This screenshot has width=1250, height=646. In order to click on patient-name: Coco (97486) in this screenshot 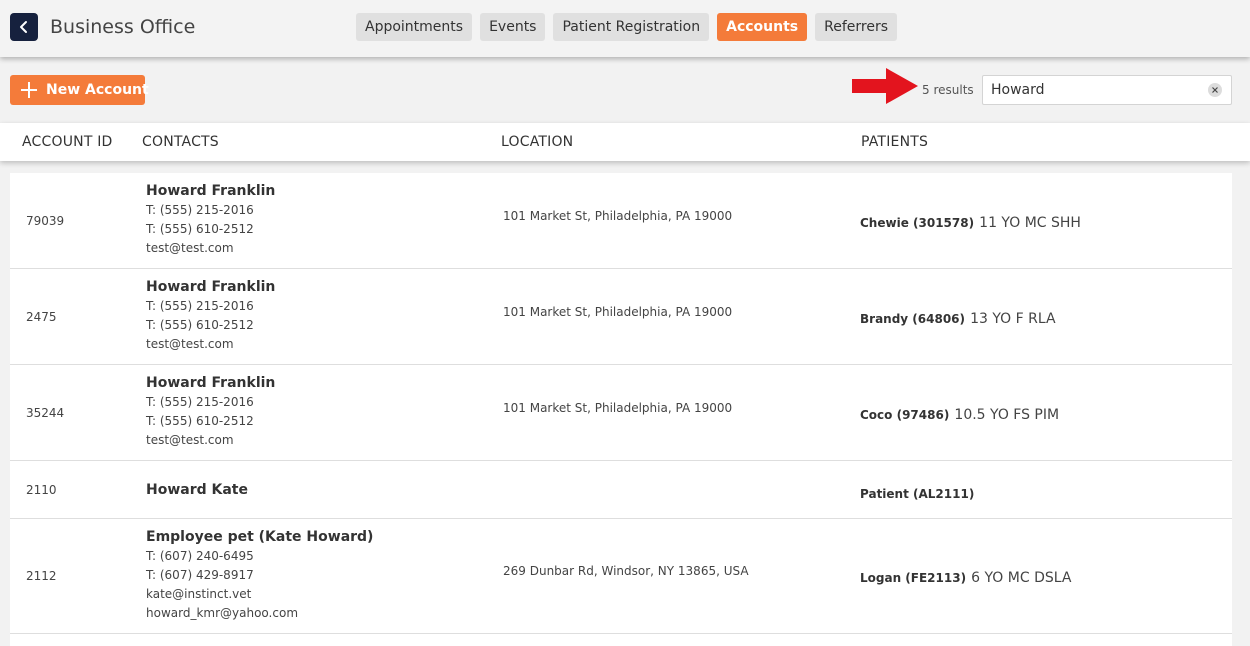, I will do `click(904, 415)`.